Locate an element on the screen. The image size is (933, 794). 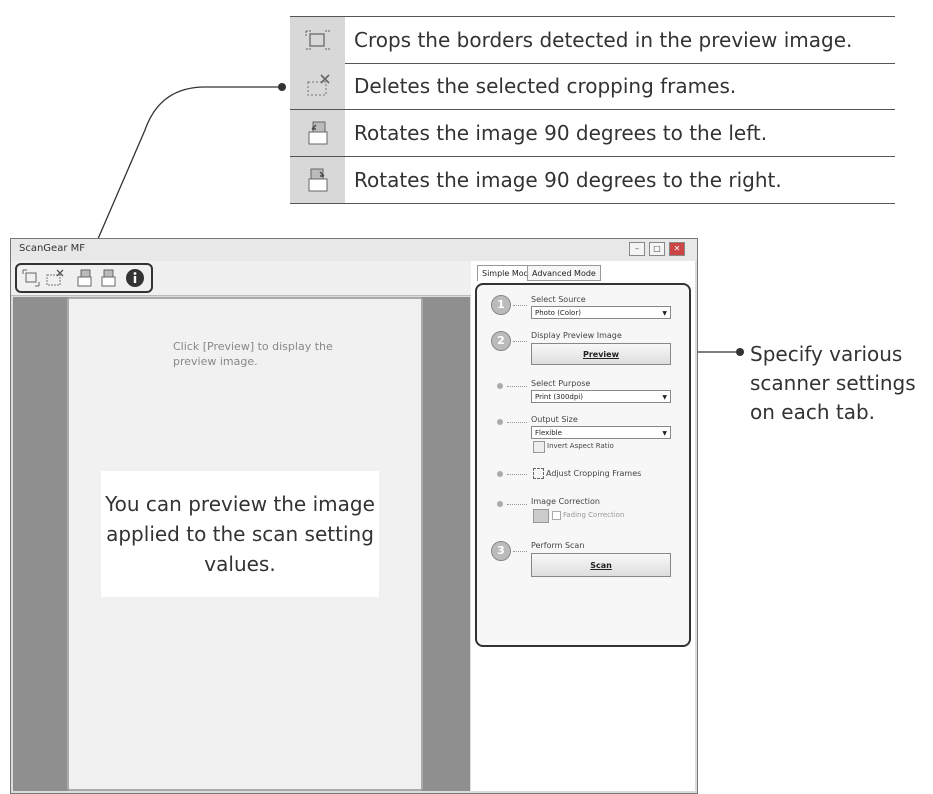
select-source-dropdown: Photo (Color) ▼ is located at coordinates (601, 312).